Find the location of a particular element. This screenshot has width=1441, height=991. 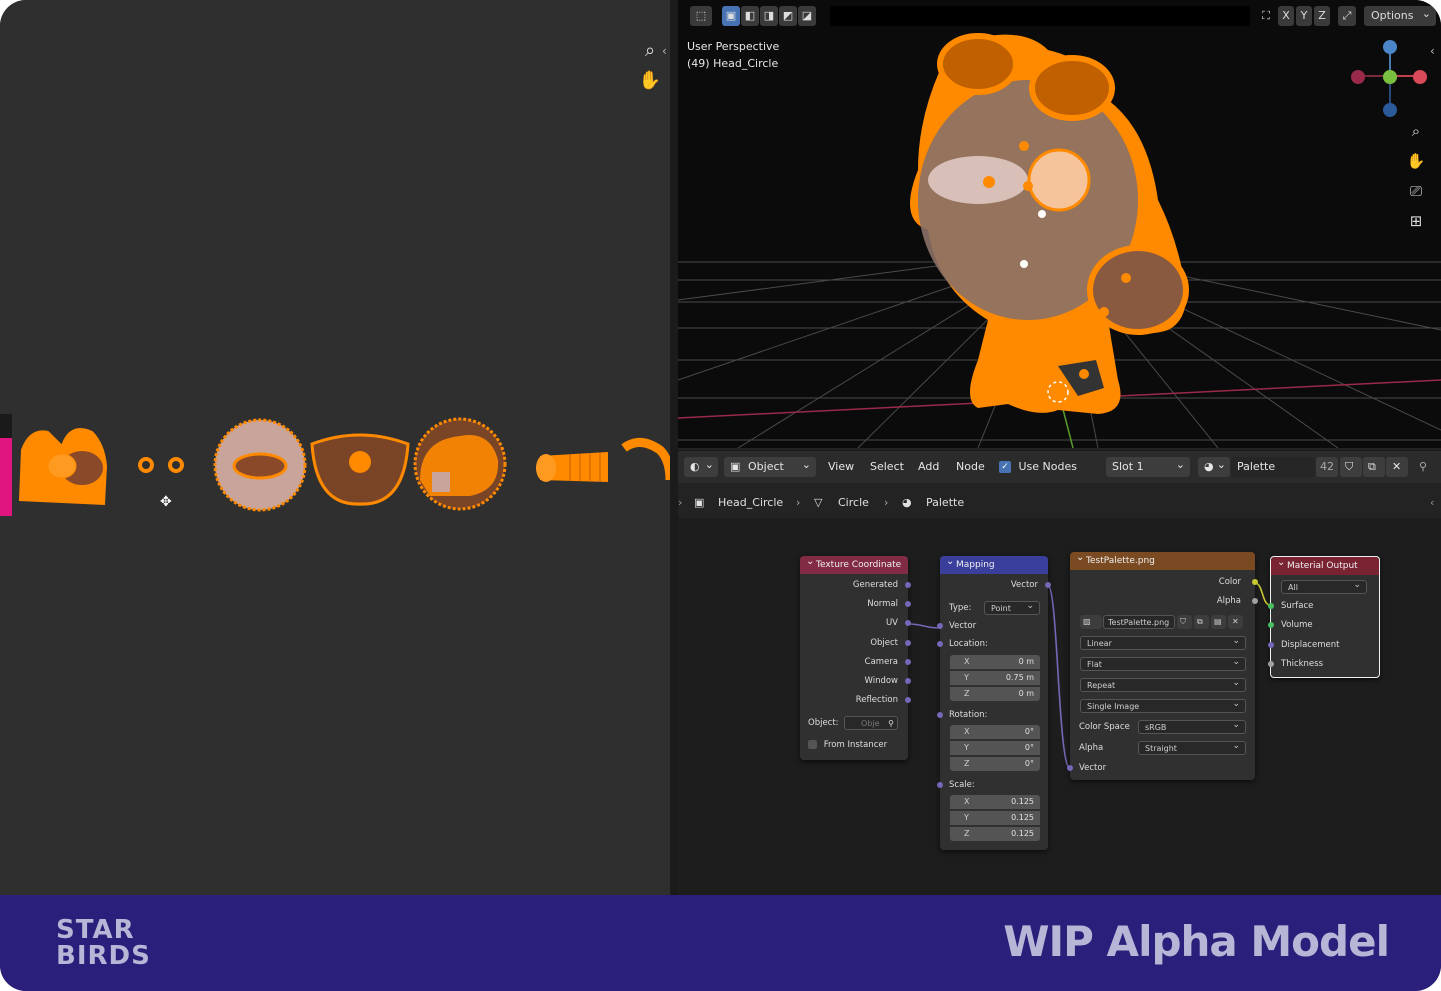

socket-mapping-output is located at coordinates (1048, 585).